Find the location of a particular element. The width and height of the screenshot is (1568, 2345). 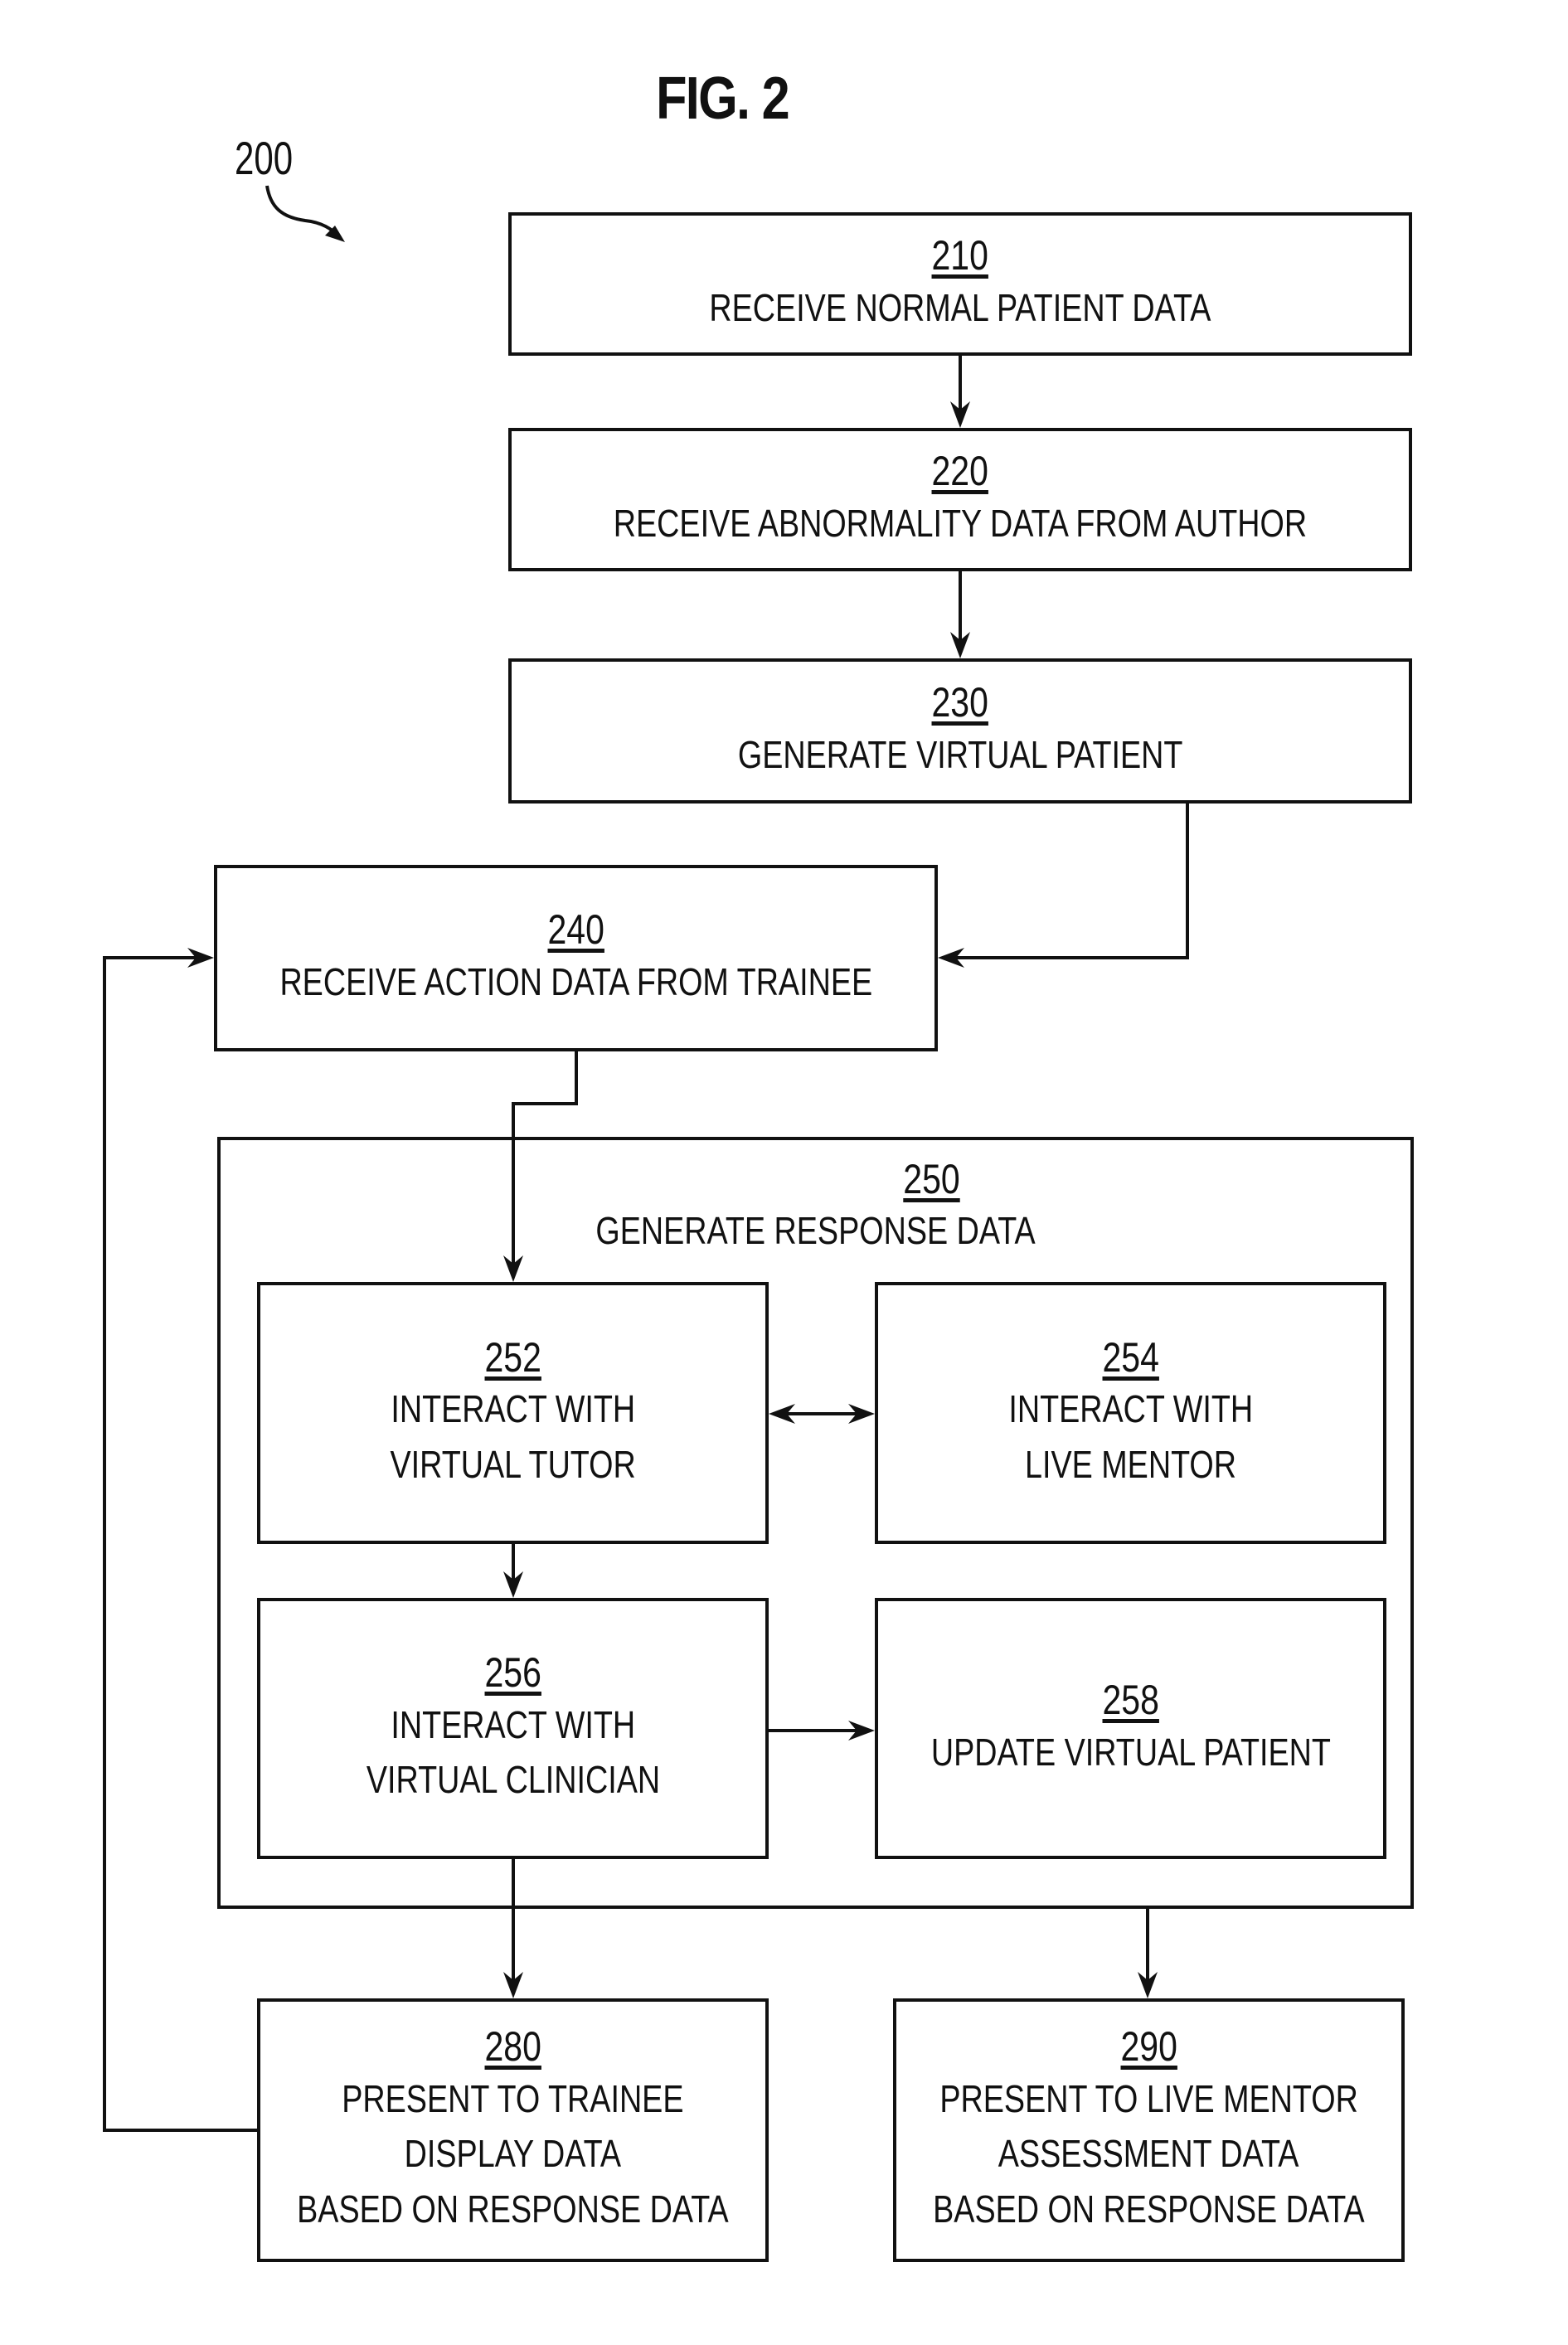

step-label-line-2: LIVE MENTOR is located at coordinates (1130, 1464).